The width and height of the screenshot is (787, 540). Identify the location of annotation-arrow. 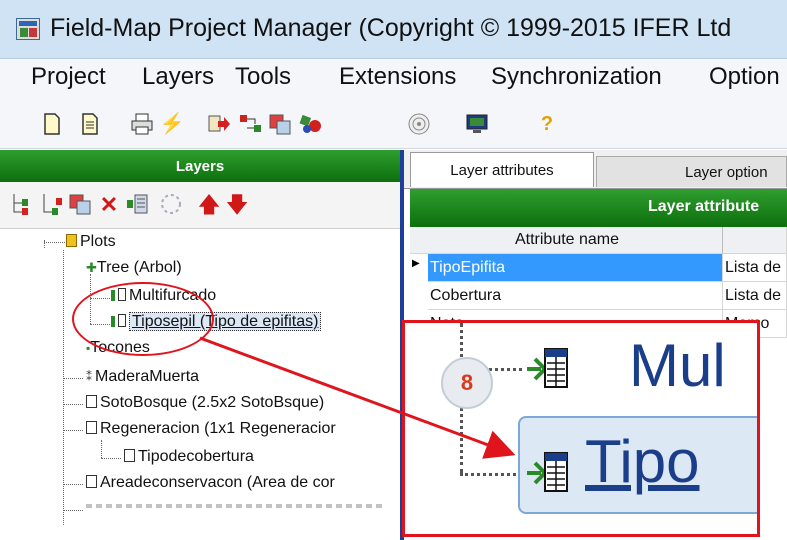
(357, 397).